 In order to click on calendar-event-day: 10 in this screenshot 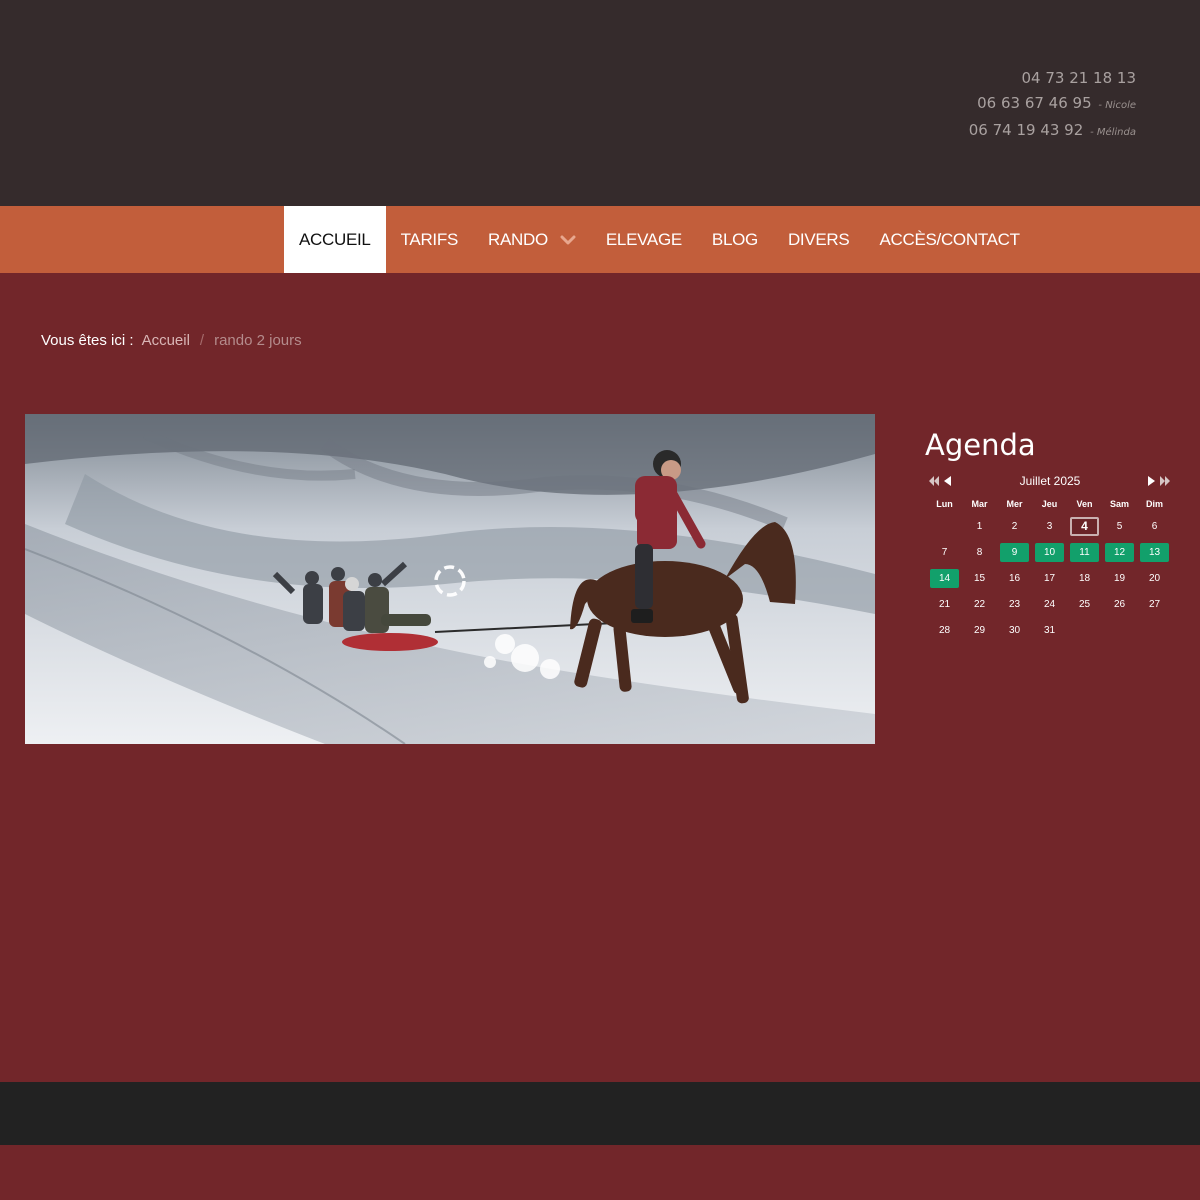, I will do `click(1049, 552)`.